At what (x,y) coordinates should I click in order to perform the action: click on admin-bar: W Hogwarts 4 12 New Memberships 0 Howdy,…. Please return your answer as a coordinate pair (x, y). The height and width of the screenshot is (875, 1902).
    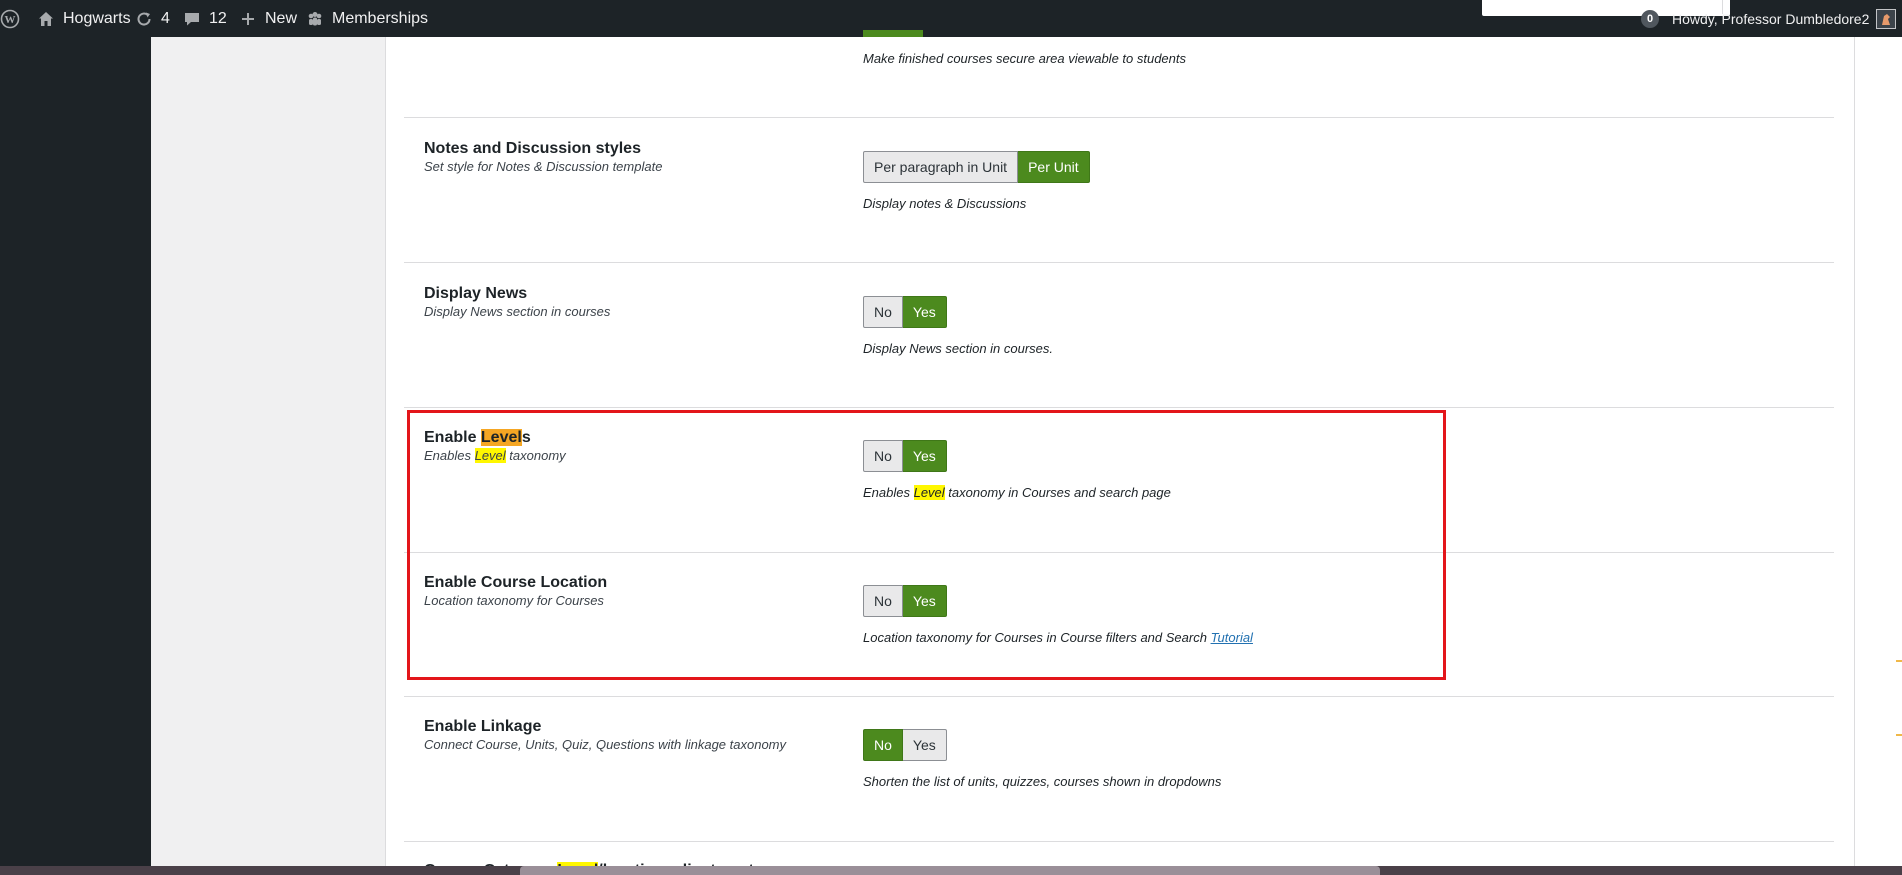
    Looking at the image, I should click on (951, 18).